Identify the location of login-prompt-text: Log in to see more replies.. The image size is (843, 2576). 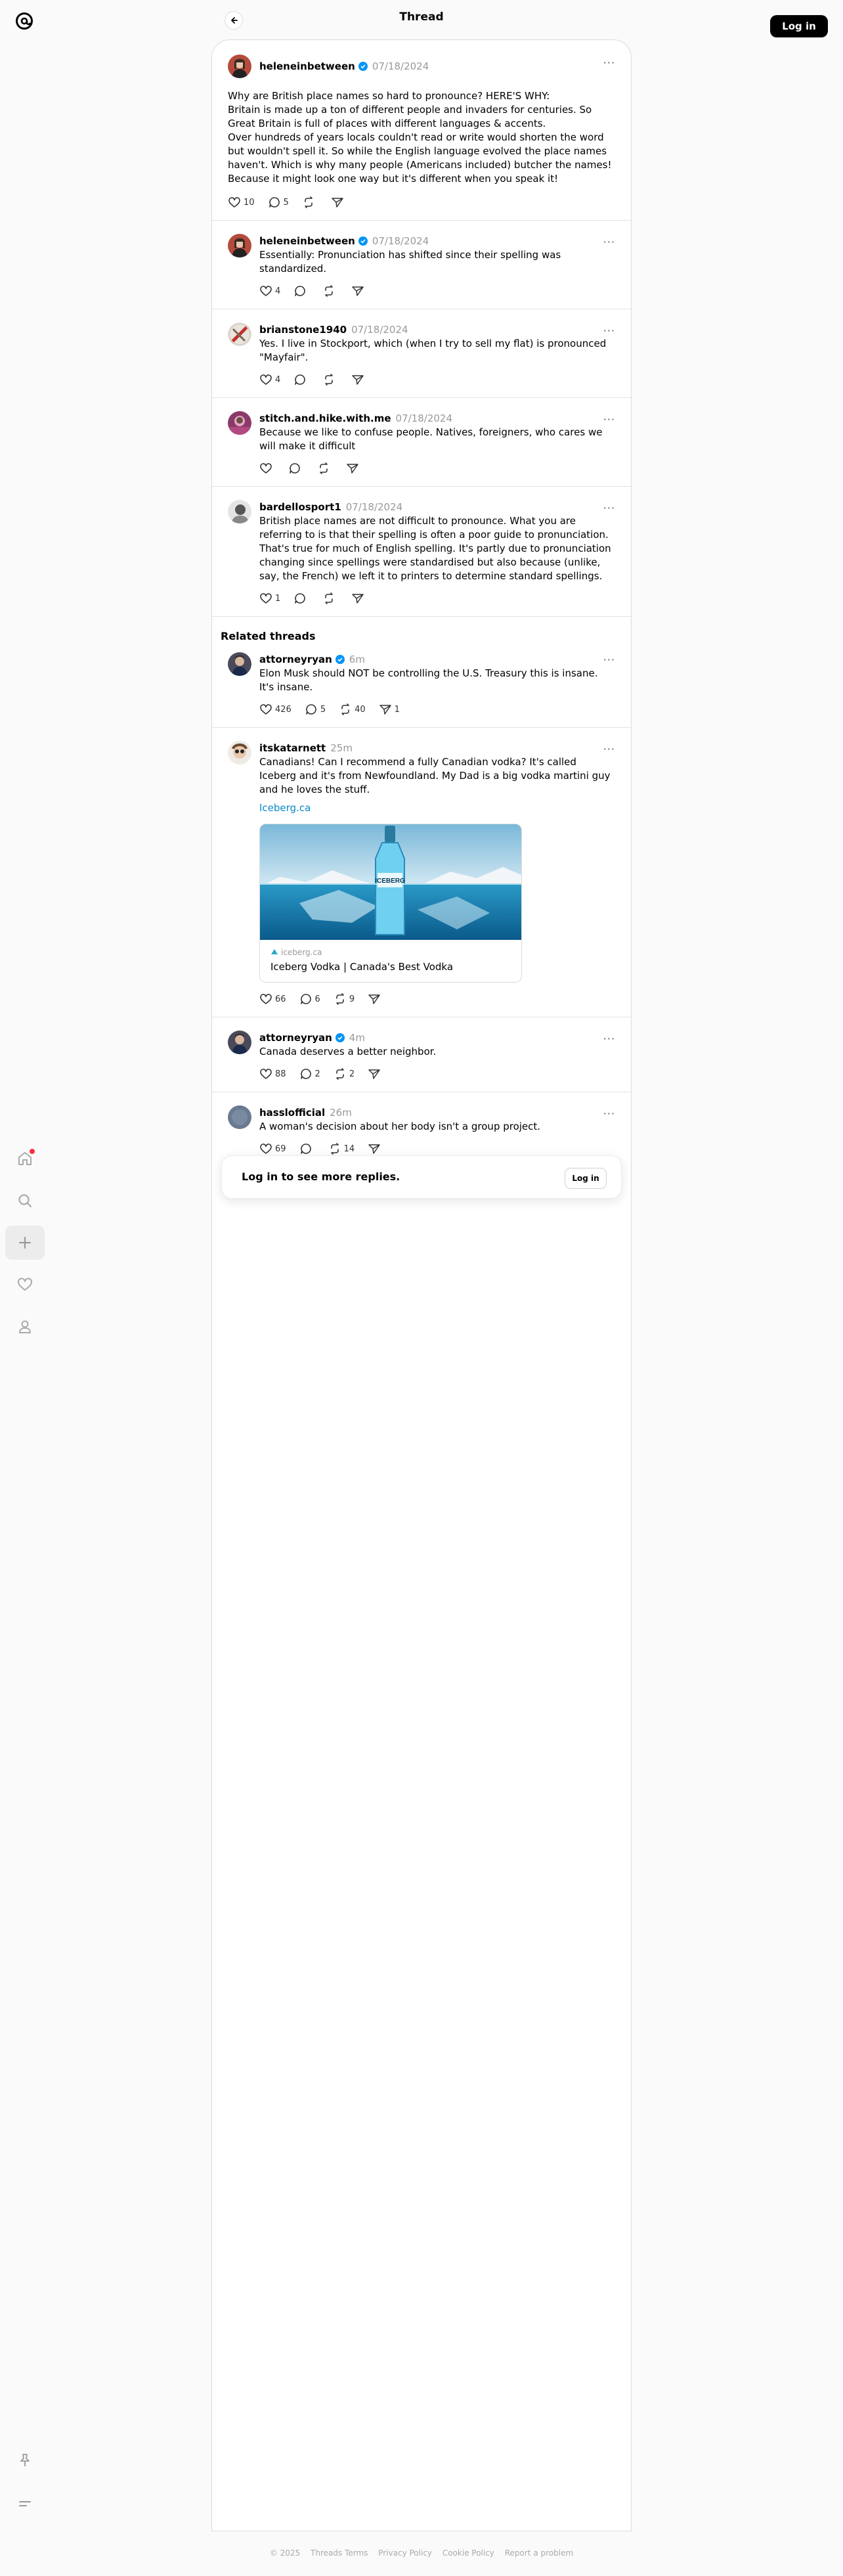
(321, 1176).